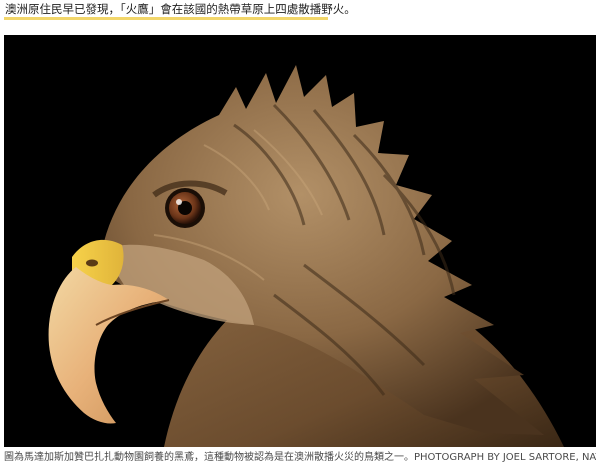  Describe the element at coordinates (166, 18) in the screenshot. I see `headline-highlight` at that location.